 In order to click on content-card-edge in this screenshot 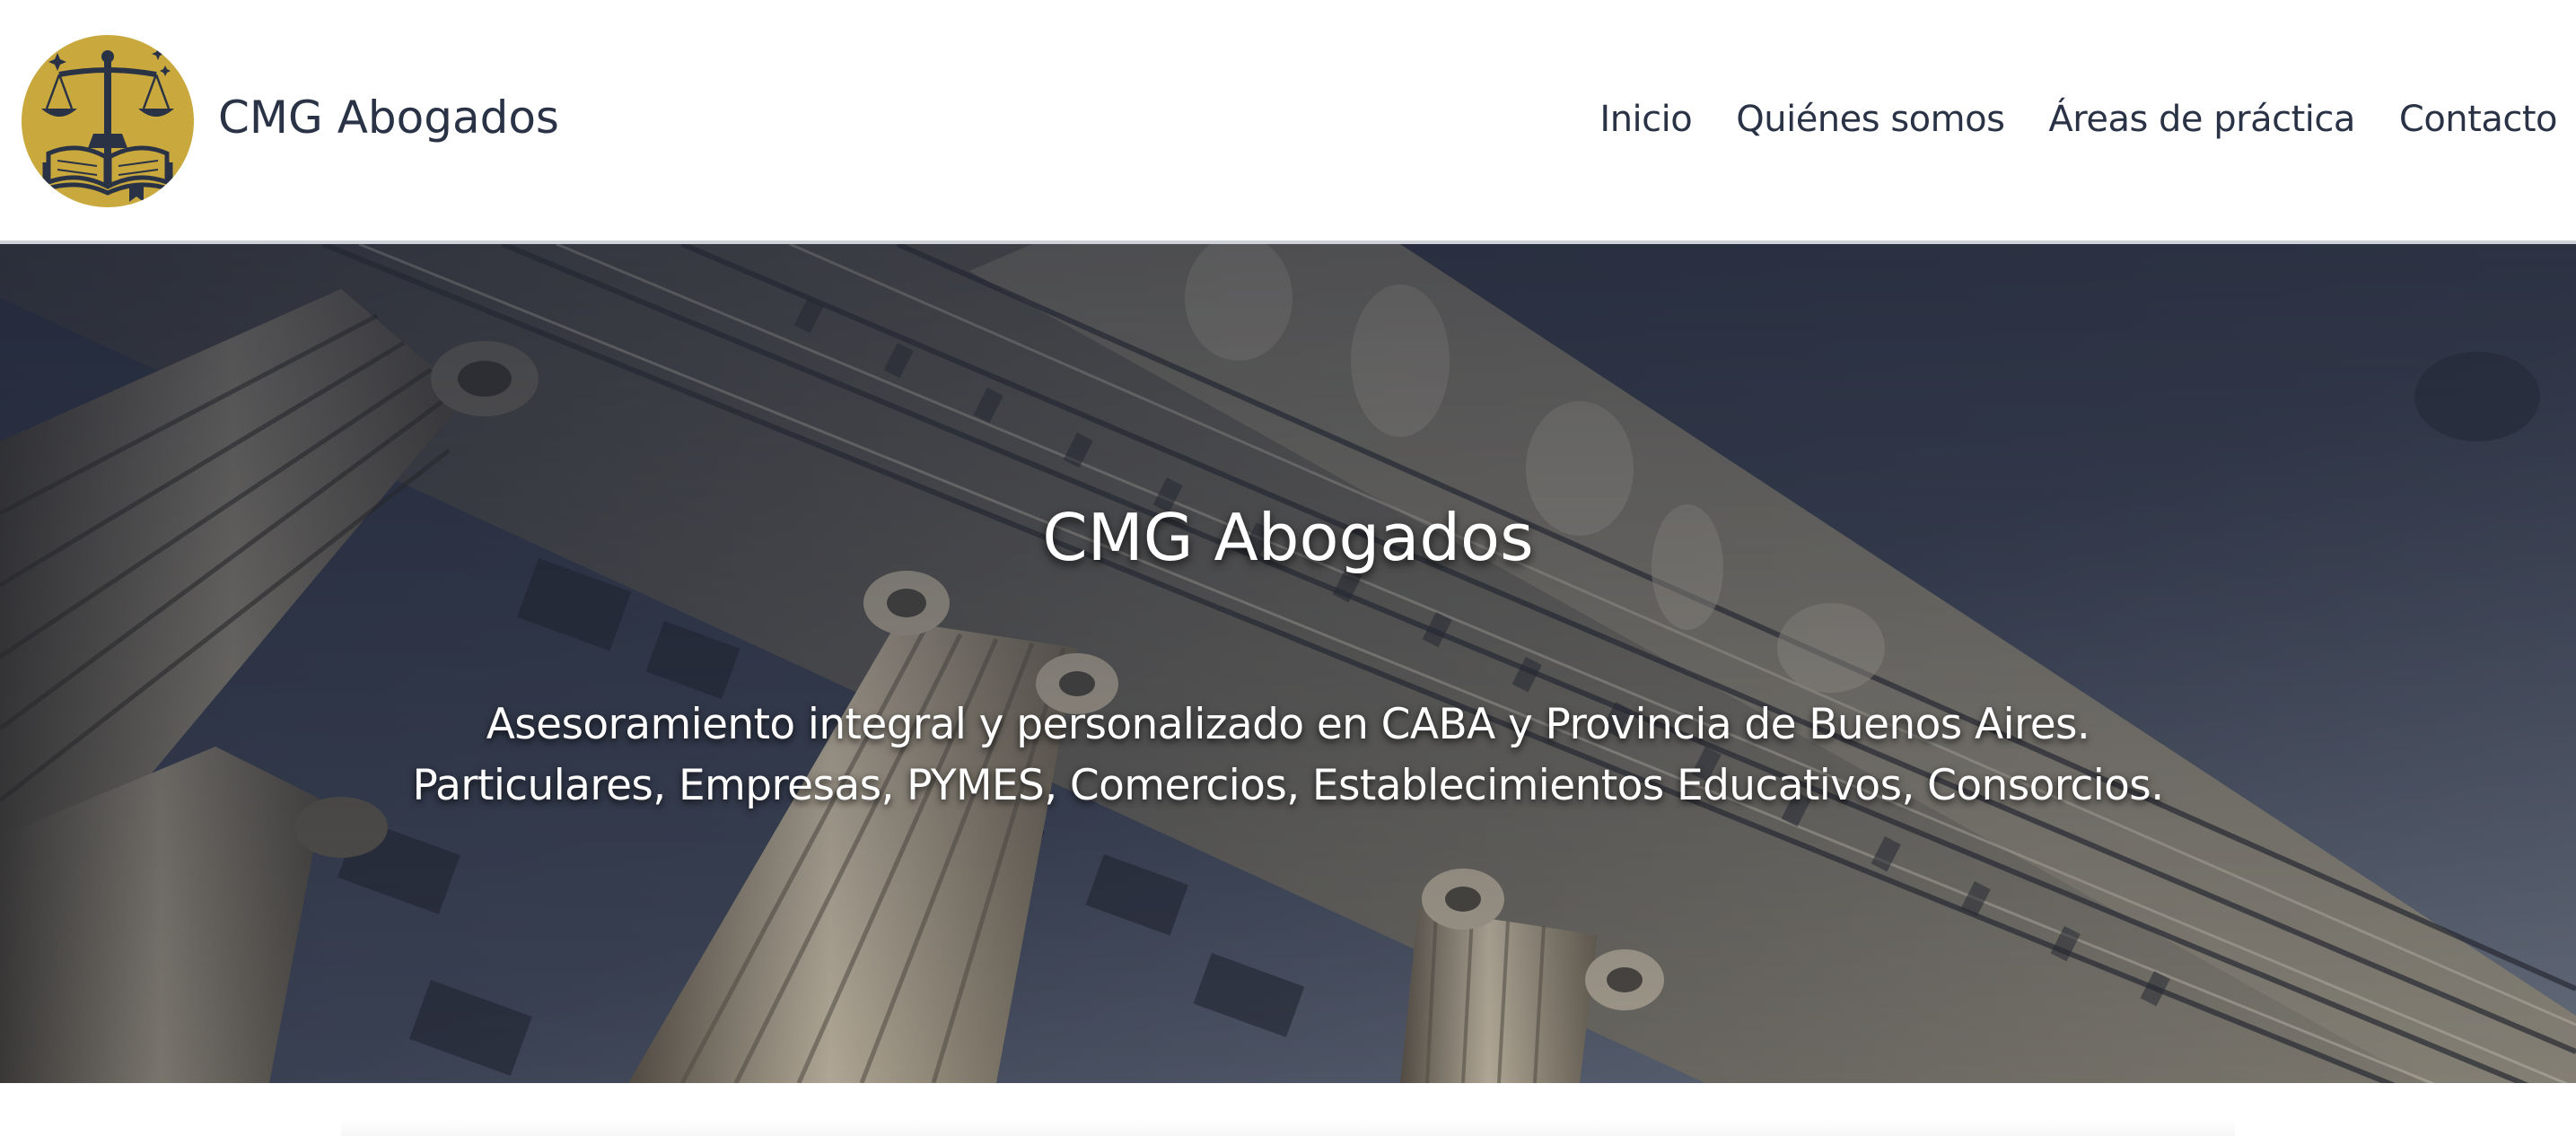, I will do `click(1288, 1127)`.